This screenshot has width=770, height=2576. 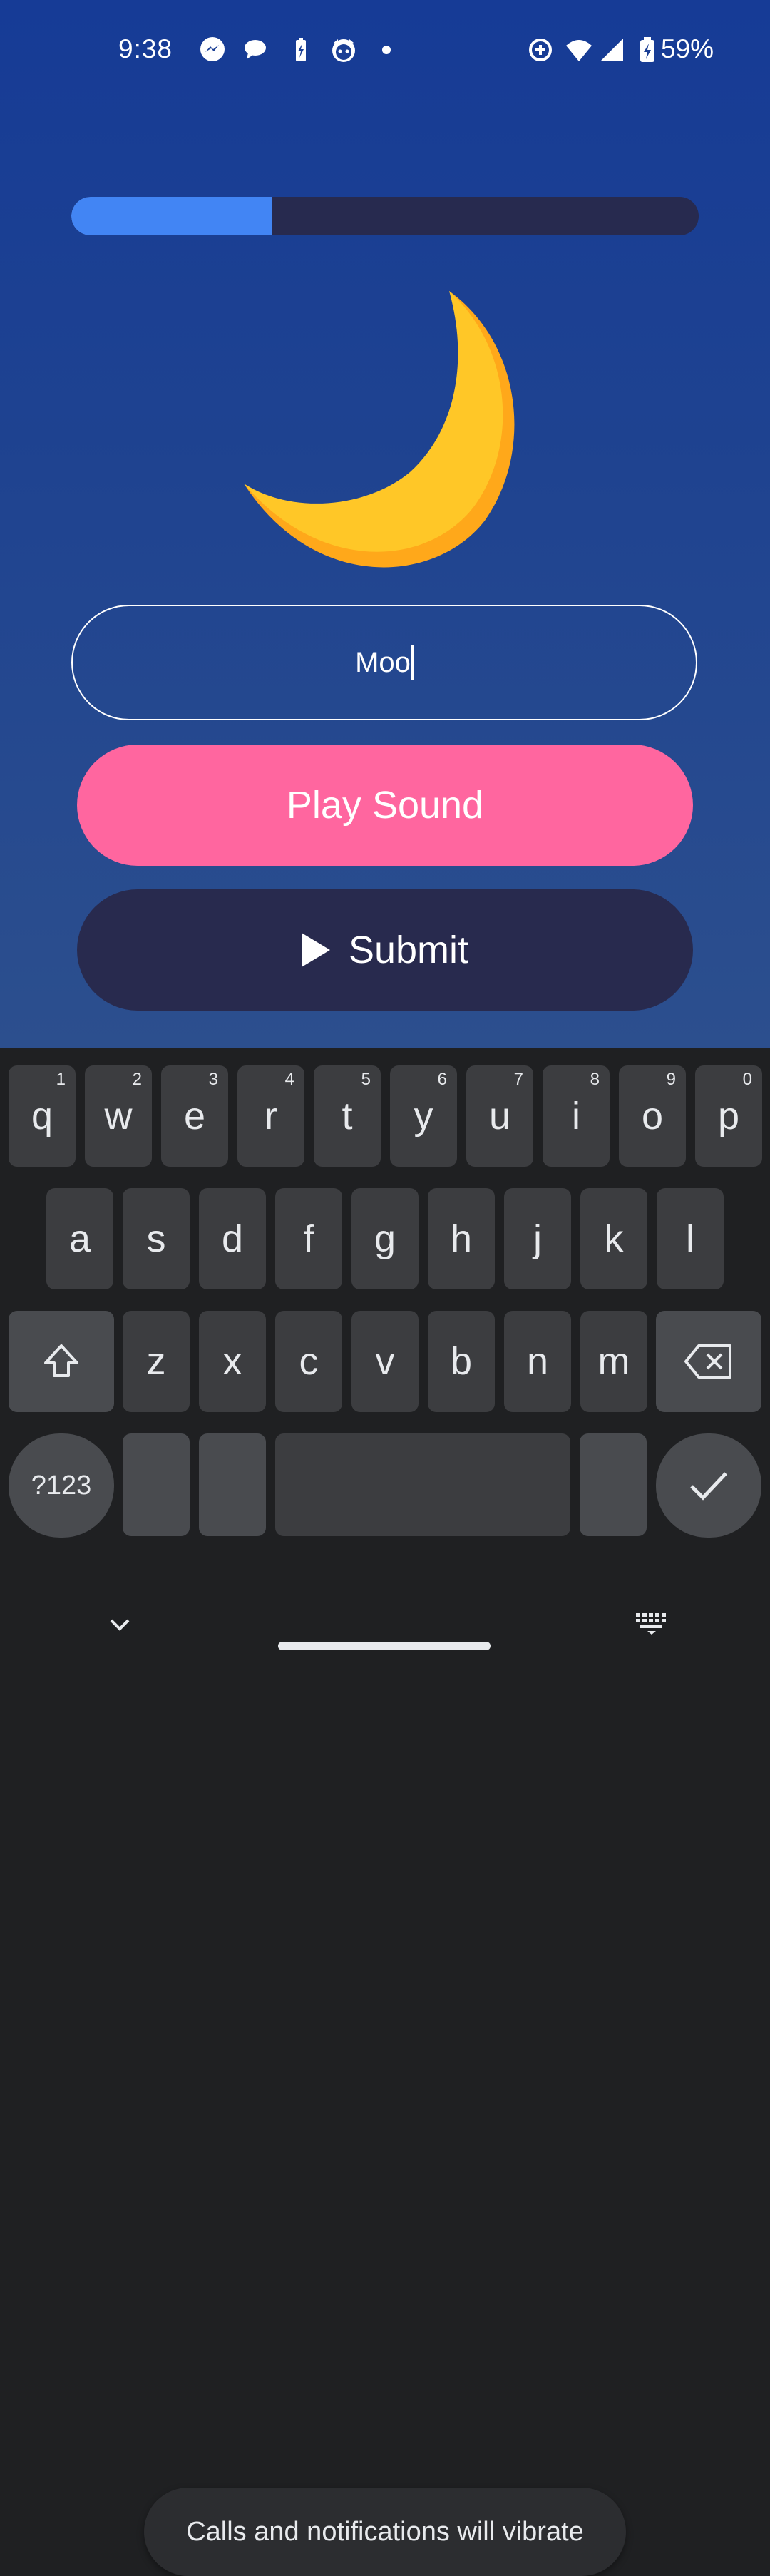 I want to click on shift-key, so click(x=61, y=1362).